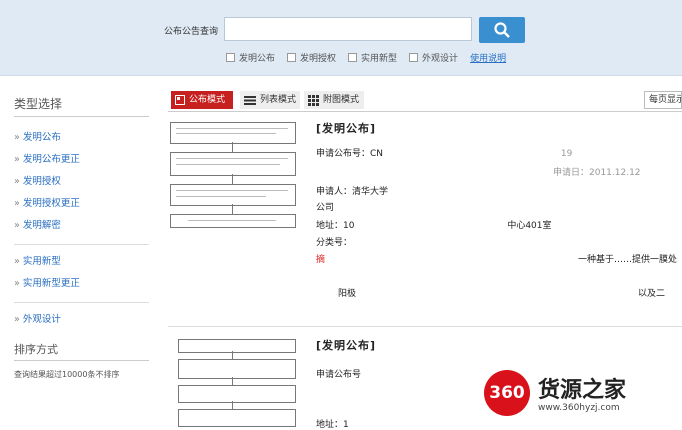 Image resolution: width=682 pixels, height=430 pixels. What do you see at coordinates (81, 226) in the screenshot?
I see `sidebar-item-invention-declassified: 发明解密` at bounding box center [81, 226].